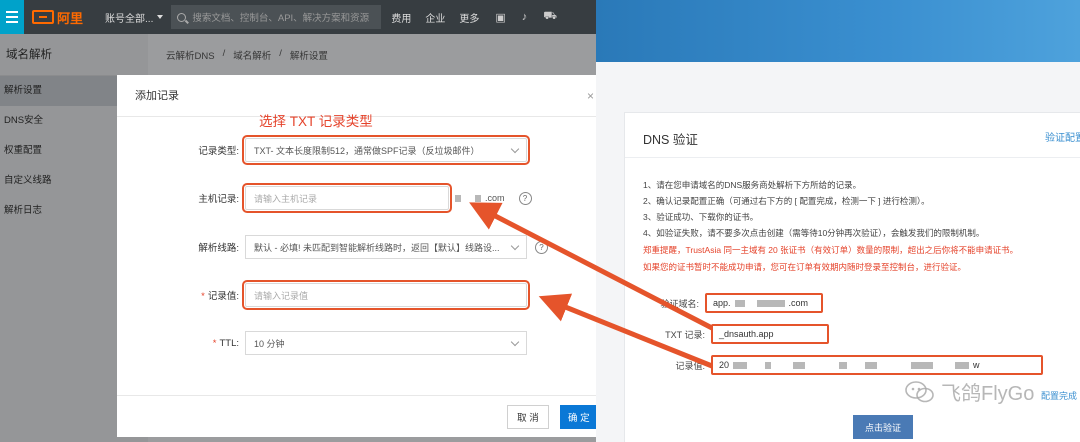 The image size is (1080, 442). I want to click on search-input: 搜索文档、控制台、API、解决方案和资源, so click(276, 17).